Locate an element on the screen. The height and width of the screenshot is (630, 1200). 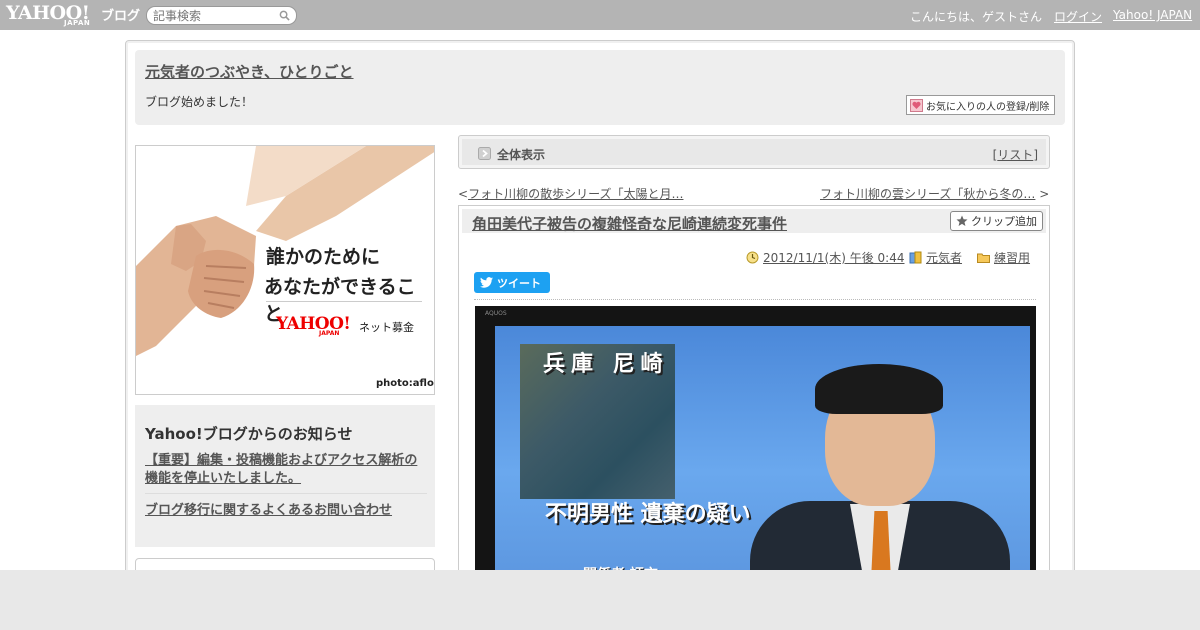
article-header: 角田美代子被告の複雑怪奇な尼崎連続変死事件 クリップ追加 is located at coordinates (754, 221).